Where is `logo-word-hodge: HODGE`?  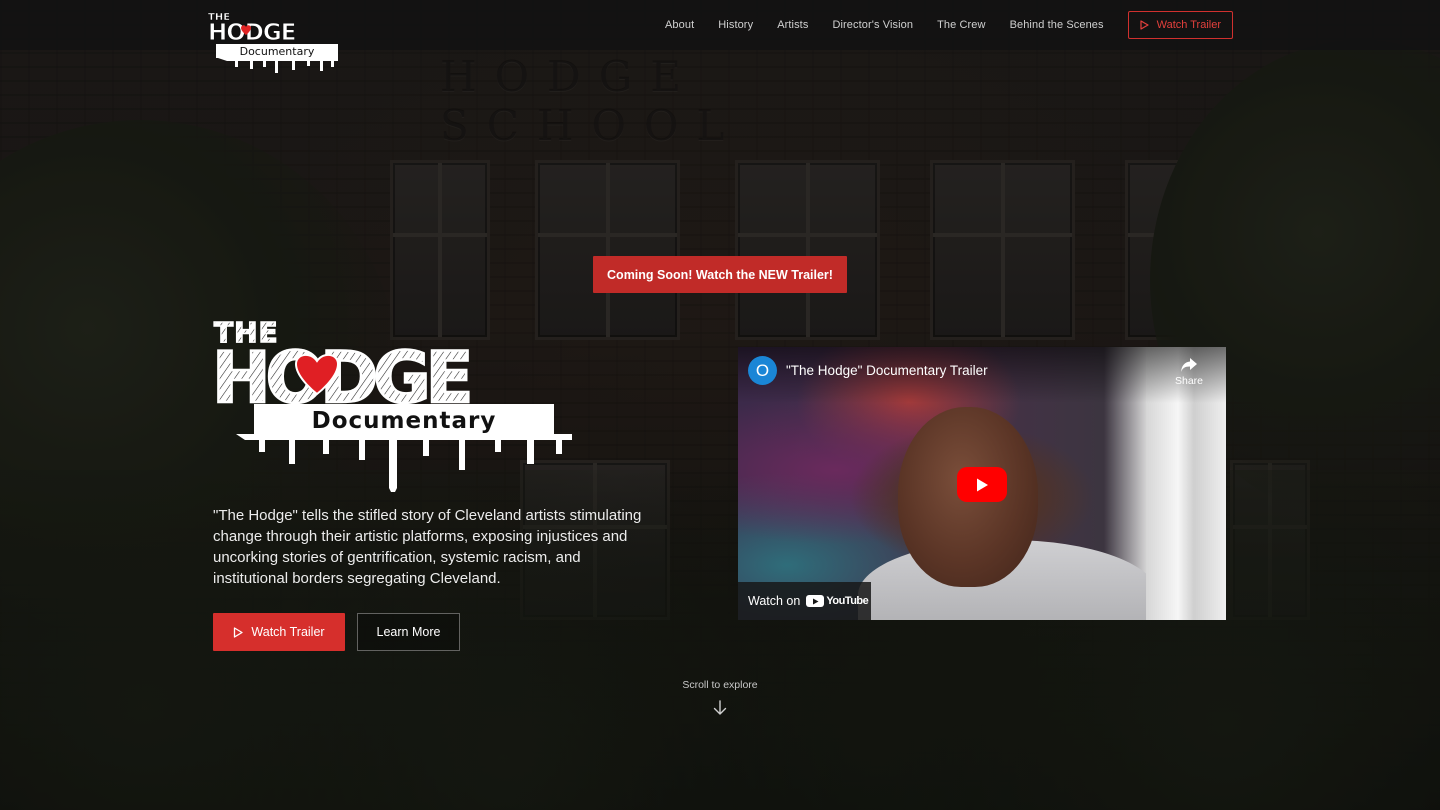 logo-word-hodge: HODGE is located at coordinates (252, 33).